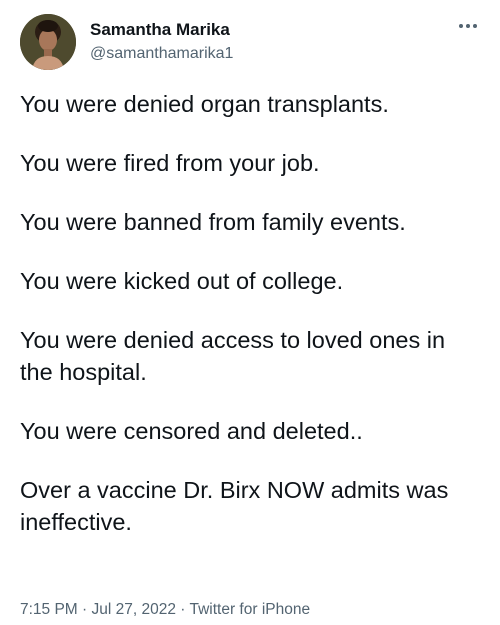 This screenshot has height=625, width=500. Describe the element at coordinates (160, 30) in the screenshot. I see `author-name: Samantha Marika` at that location.